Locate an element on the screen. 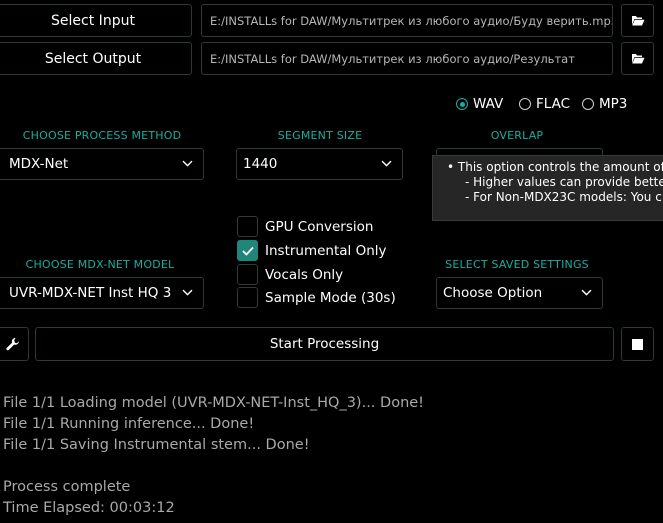  format-mp3-radio: MP3 is located at coordinates (604, 104).